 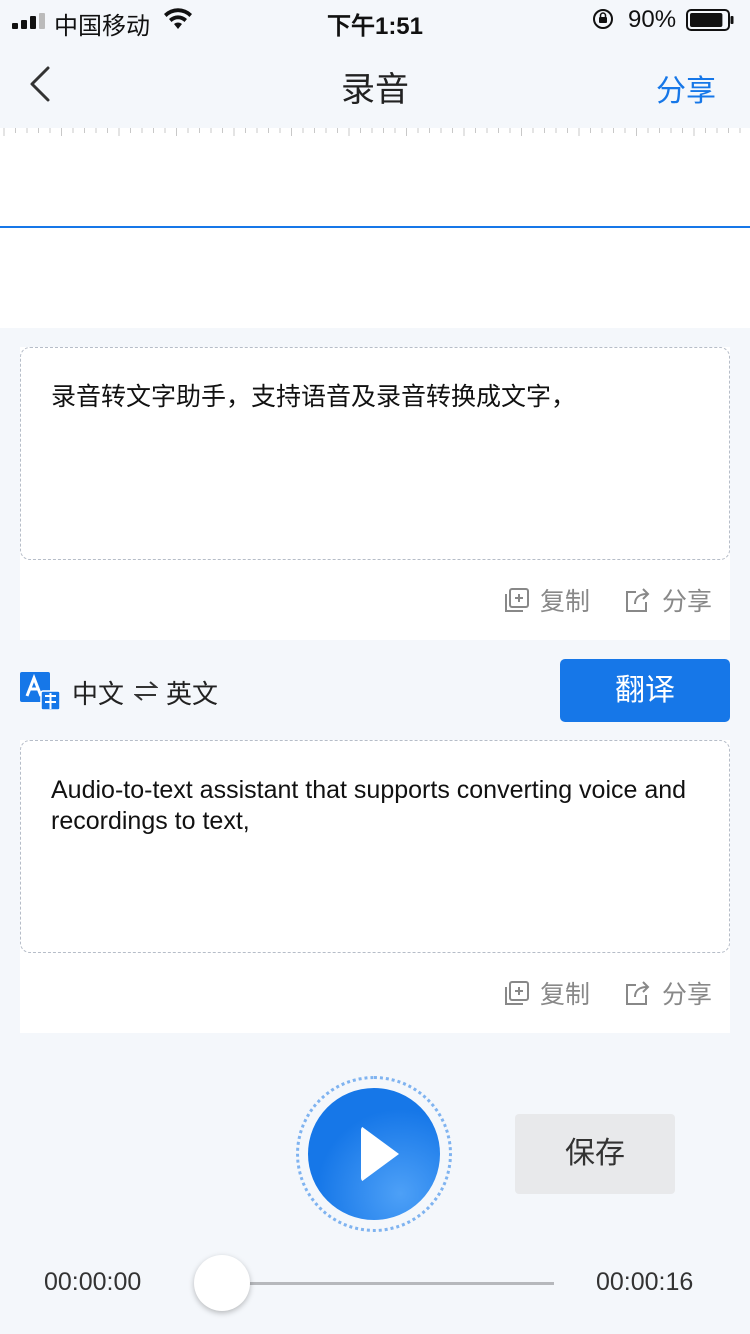 I want to click on waveform-baseline, so click(x=375, y=227).